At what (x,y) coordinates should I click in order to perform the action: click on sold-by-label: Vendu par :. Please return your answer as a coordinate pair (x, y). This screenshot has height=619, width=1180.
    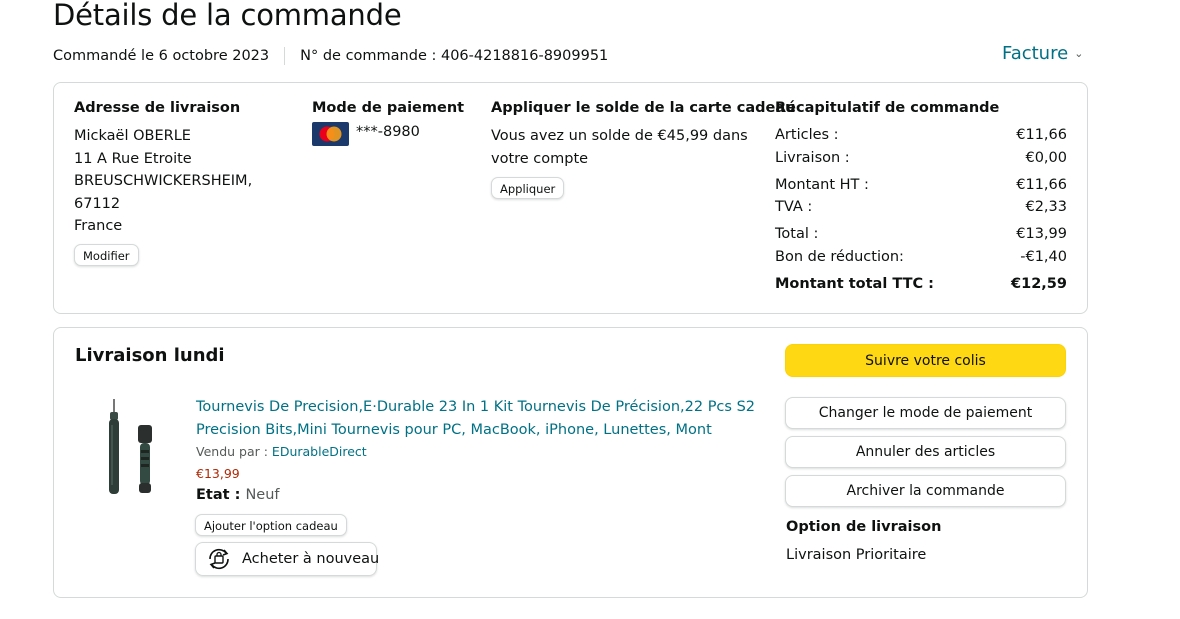
    Looking at the image, I should click on (234, 451).